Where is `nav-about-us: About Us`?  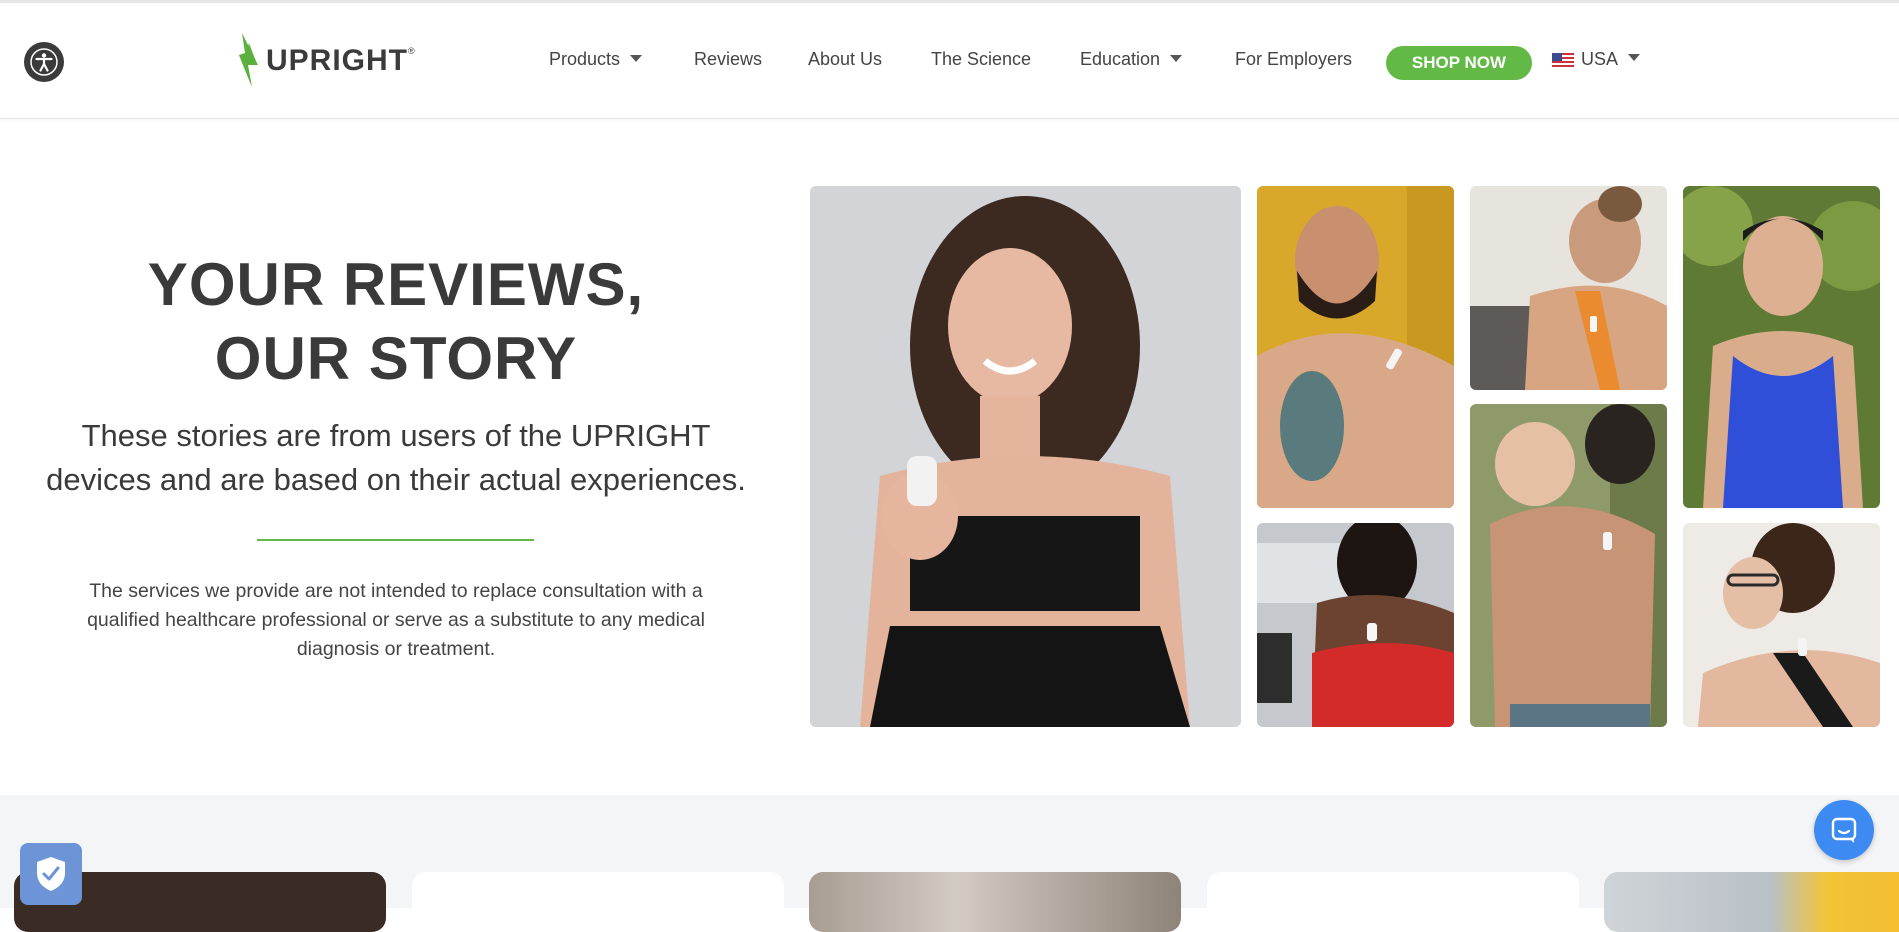 nav-about-us: About Us is located at coordinates (845, 59).